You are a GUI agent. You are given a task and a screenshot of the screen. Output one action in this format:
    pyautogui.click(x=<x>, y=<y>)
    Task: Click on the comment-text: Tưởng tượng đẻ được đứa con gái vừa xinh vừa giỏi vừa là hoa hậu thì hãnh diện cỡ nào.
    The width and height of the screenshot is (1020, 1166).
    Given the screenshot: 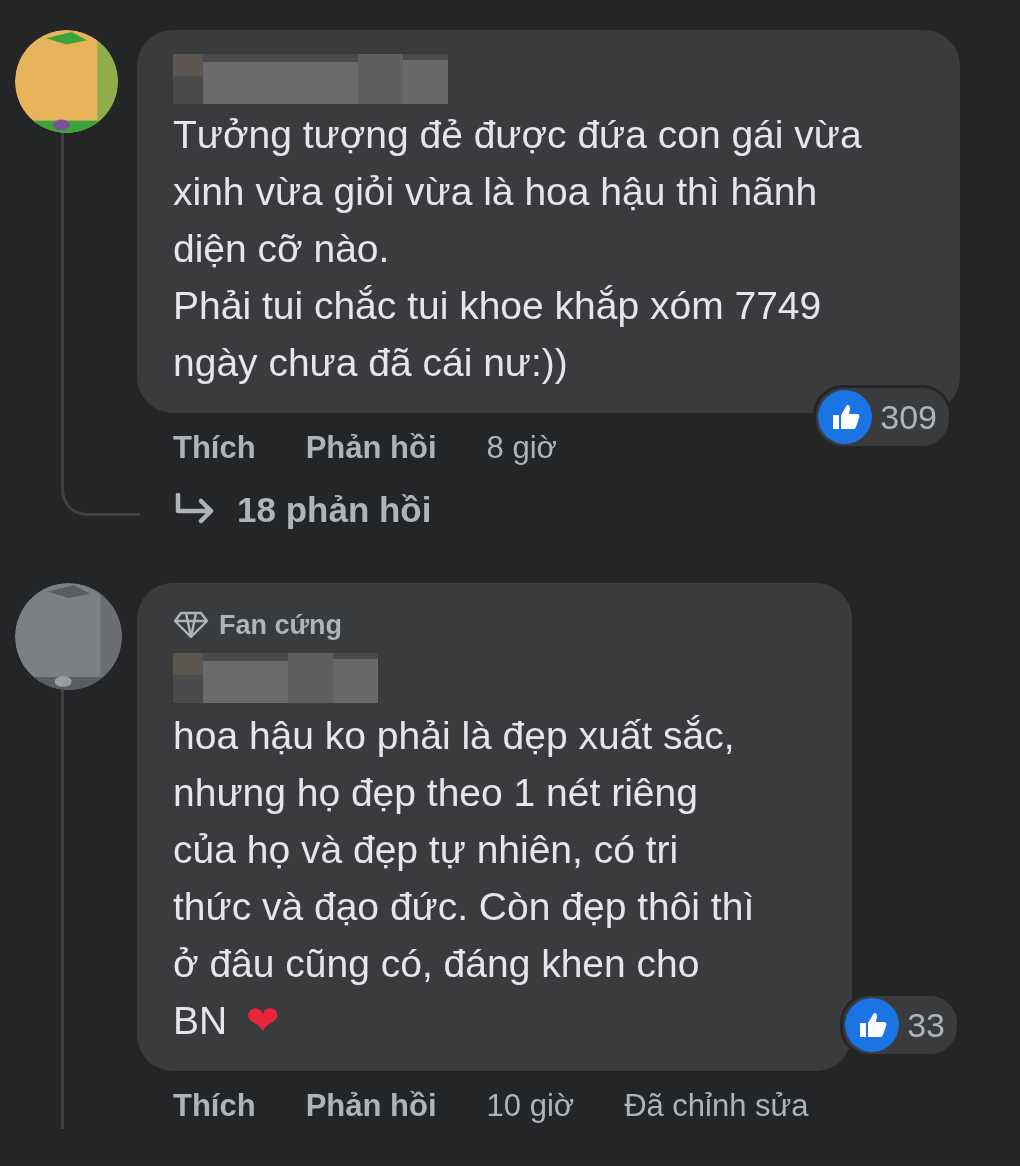 What is the action you would take?
    pyautogui.click(x=518, y=192)
    